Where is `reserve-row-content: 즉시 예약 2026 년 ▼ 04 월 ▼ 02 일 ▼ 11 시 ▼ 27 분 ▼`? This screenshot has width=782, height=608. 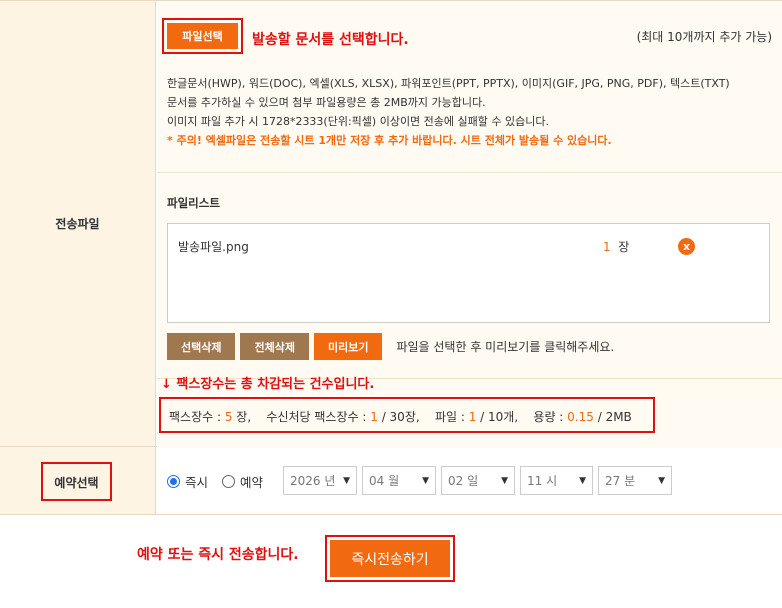
reserve-row-content: 즉시 예약 2026 년 ▼ 04 월 ▼ 02 일 ▼ 11 시 ▼ 27 분 ▼ is located at coordinates (469, 480).